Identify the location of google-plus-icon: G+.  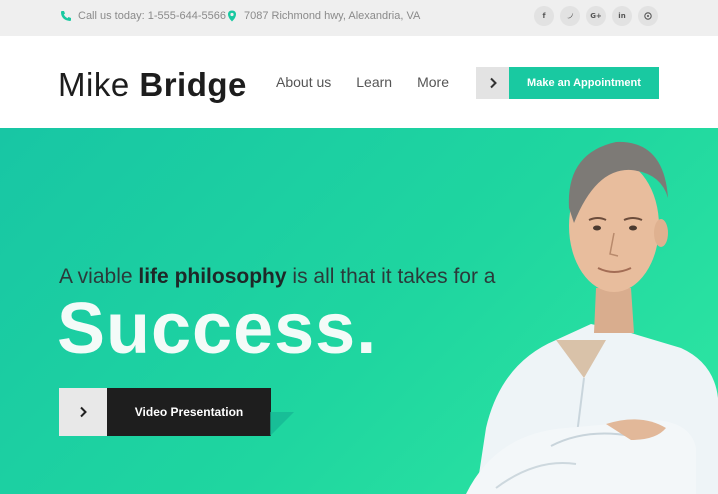
(596, 16).